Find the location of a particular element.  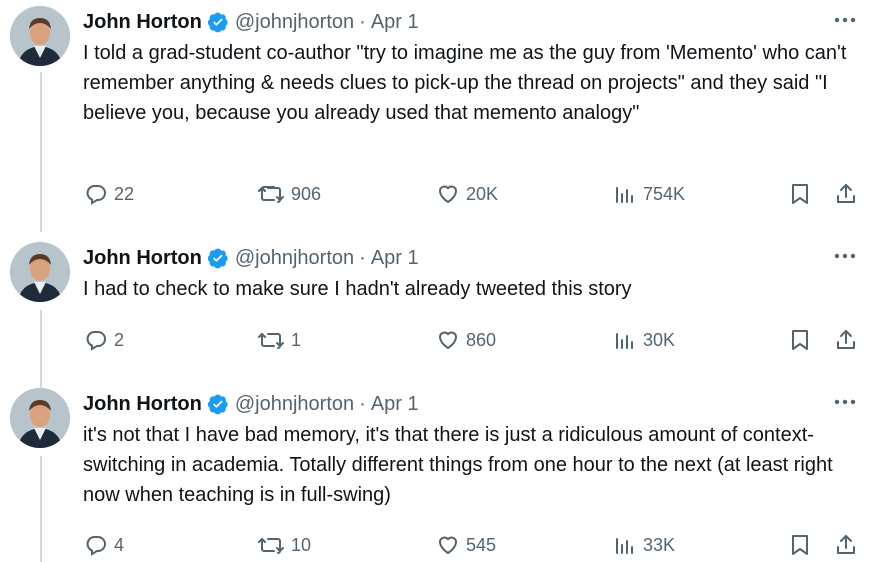

tweet-actions: 22 906 20K 754K is located at coordinates (435, 194).